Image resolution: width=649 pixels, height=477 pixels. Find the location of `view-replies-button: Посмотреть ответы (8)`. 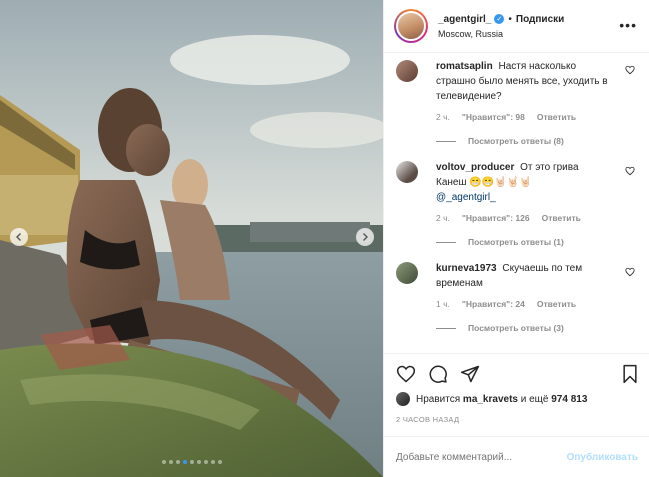

view-replies-button: Посмотреть ответы (8) is located at coordinates (517, 141).